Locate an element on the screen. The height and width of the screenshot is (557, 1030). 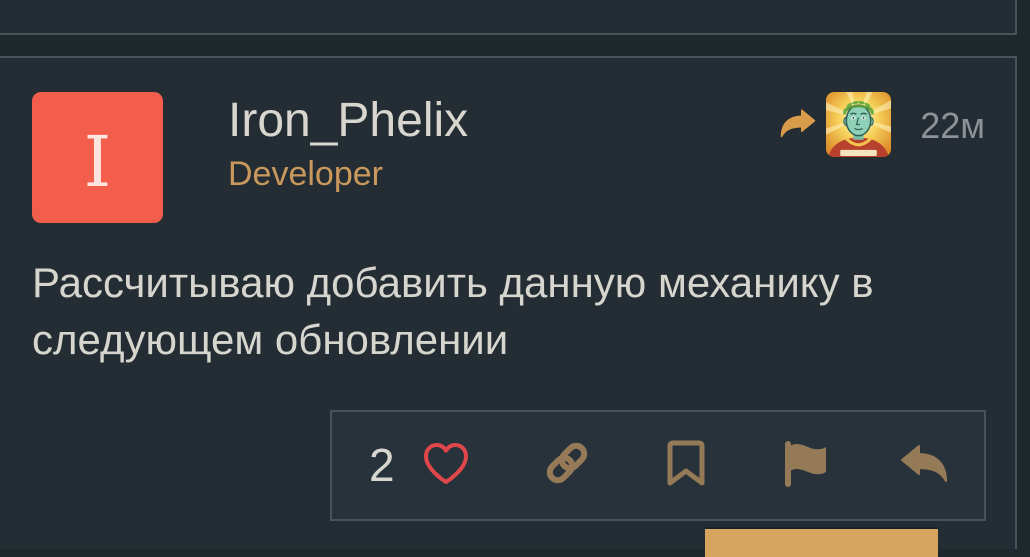
reply-icon is located at coordinates (924, 463).